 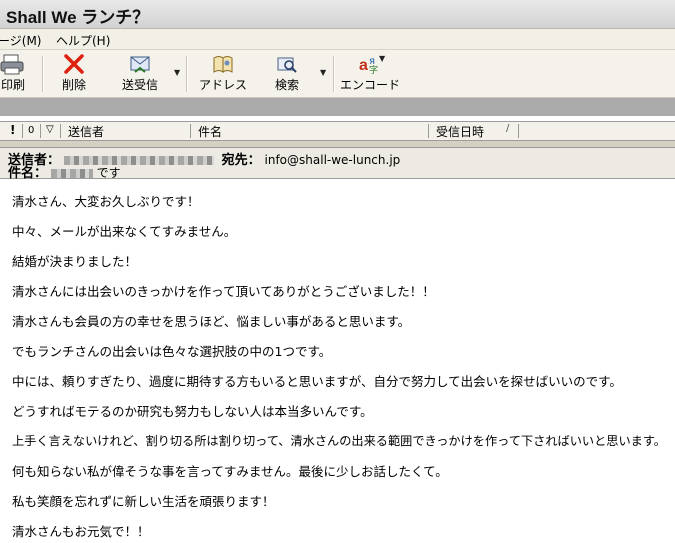 I want to click on print-label: 印刷, so click(x=12, y=85).